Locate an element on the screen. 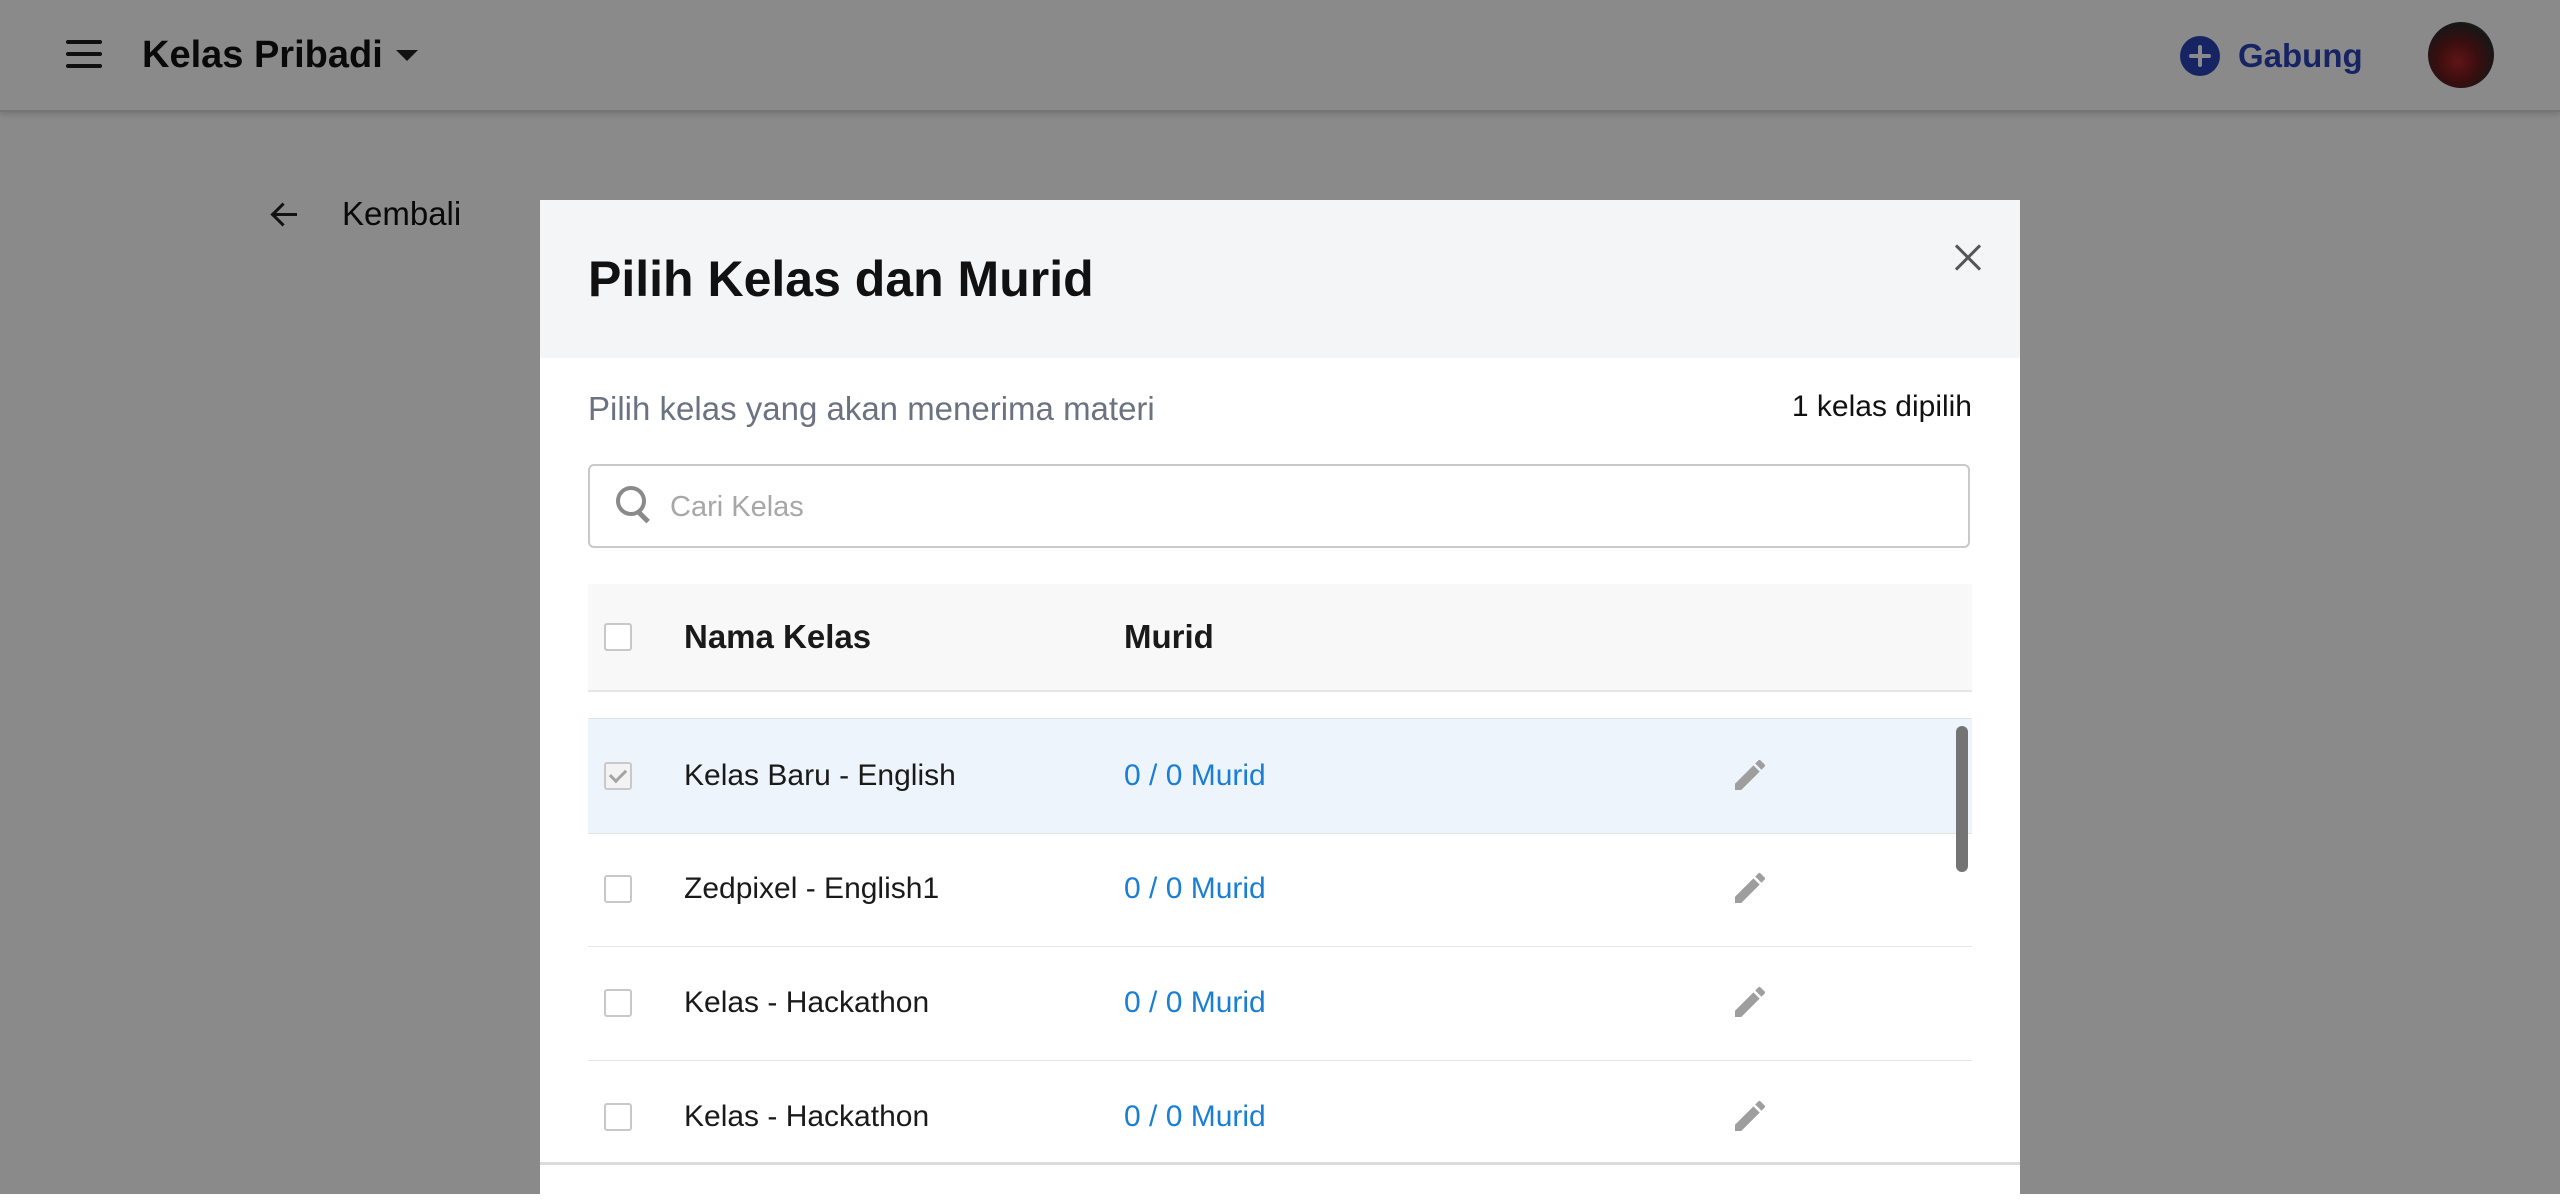 This screenshot has width=2560, height=1200. table-row: Zedpixel - English1 0 / 0 Murid is located at coordinates (1280, 889).